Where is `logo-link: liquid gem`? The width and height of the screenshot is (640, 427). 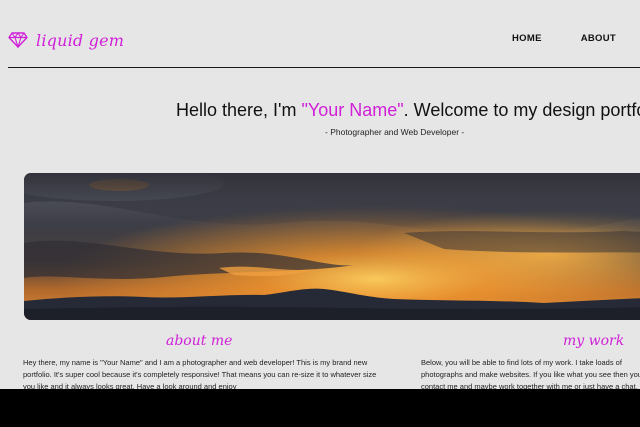
logo-link: liquid gem is located at coordinates (66, 40).